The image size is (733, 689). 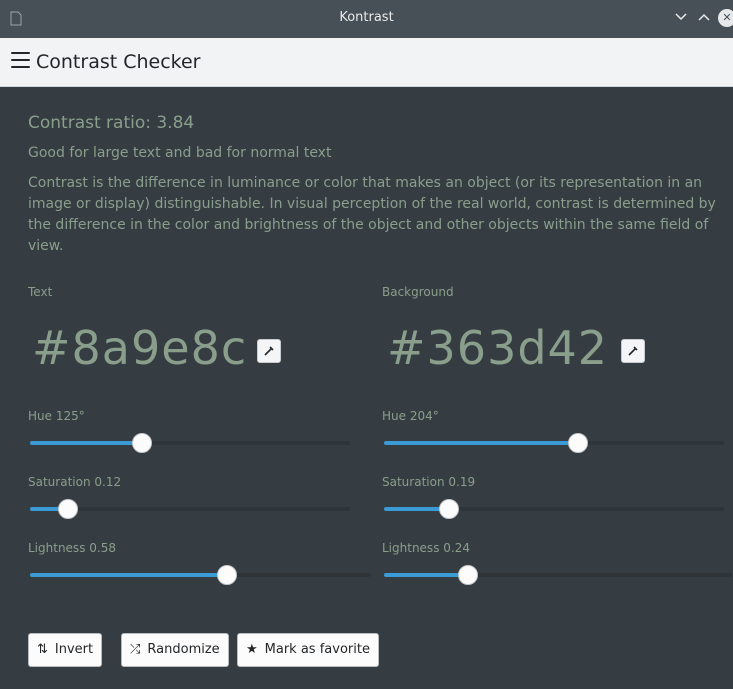 I want to click on close-icon: ✕, so click(x=727, y=17).